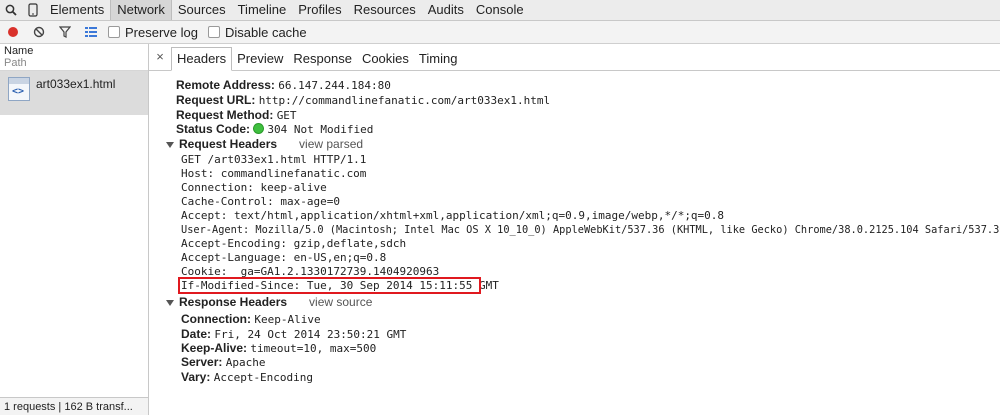  I want to click on remote-address-value: 66.147.244.184:80, so click(334, 85).